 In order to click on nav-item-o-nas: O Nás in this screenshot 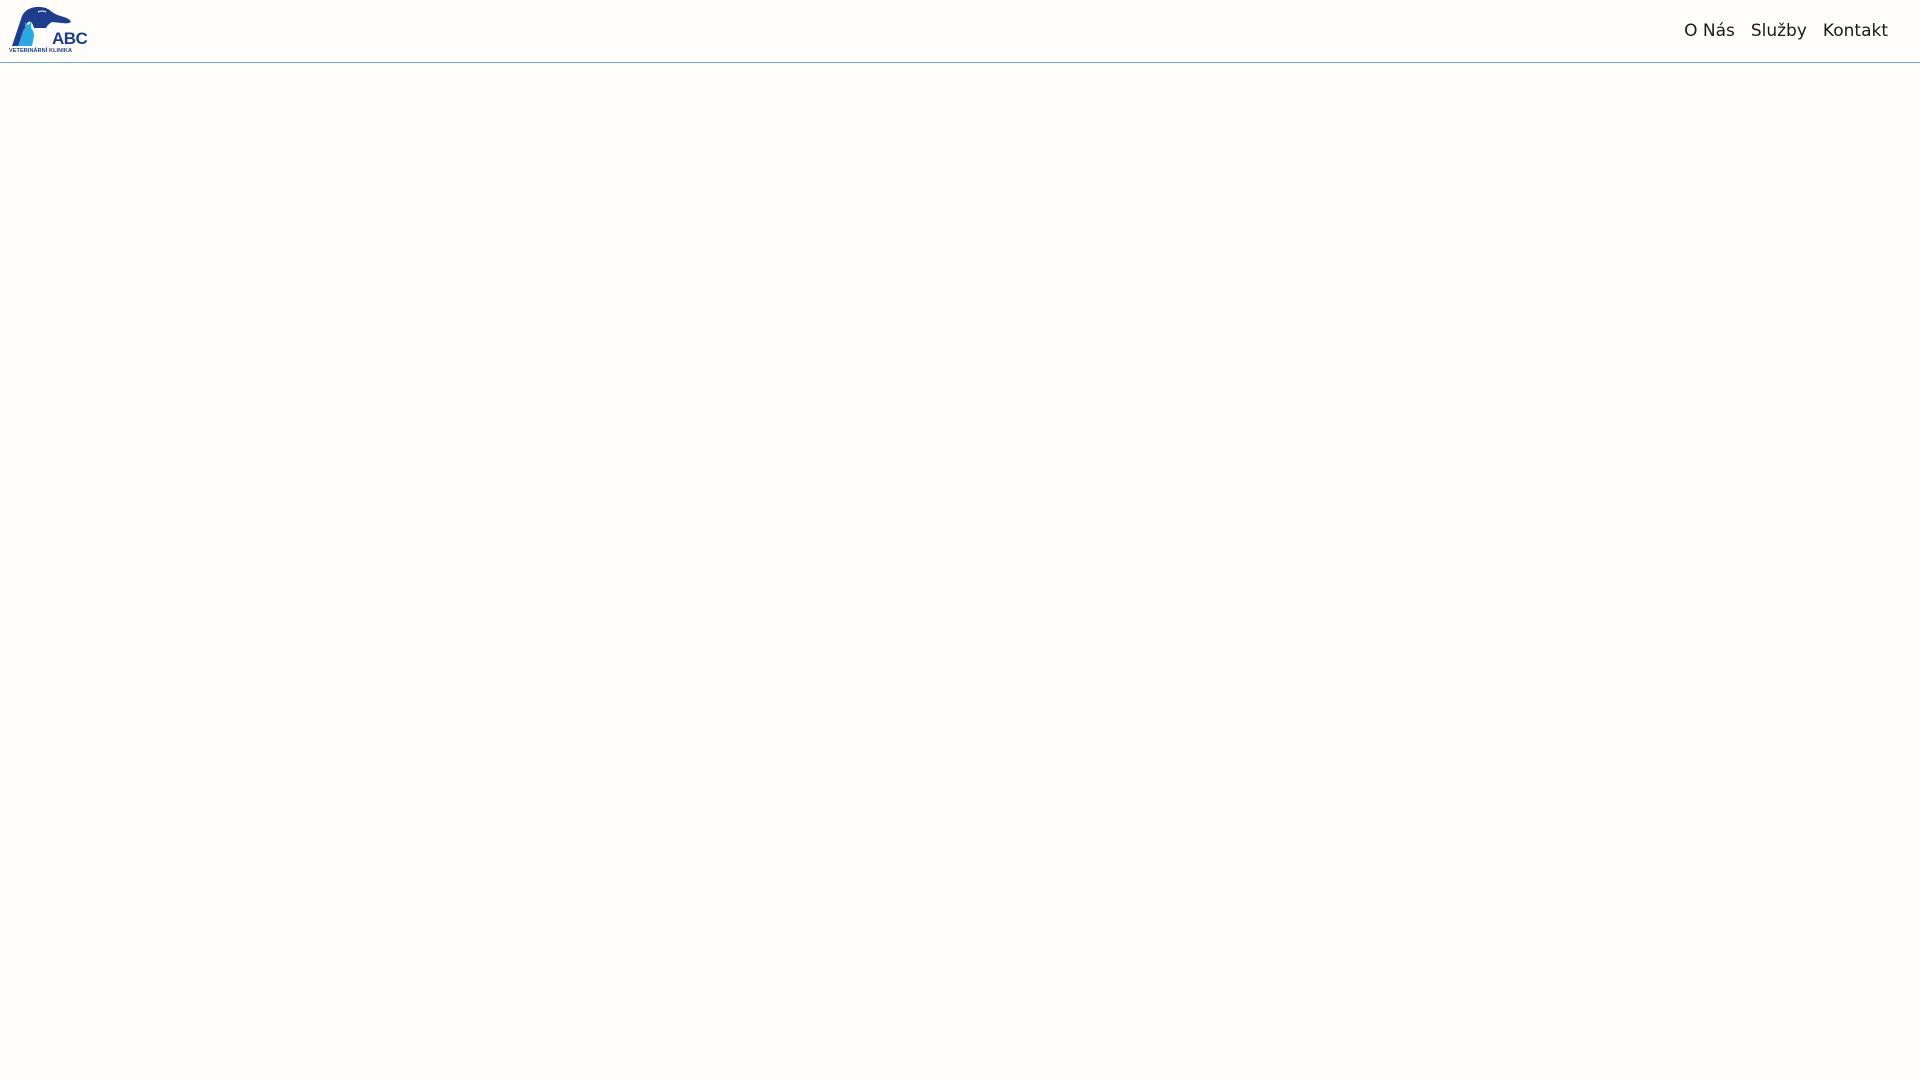, I will do `click(1709, 31)`.